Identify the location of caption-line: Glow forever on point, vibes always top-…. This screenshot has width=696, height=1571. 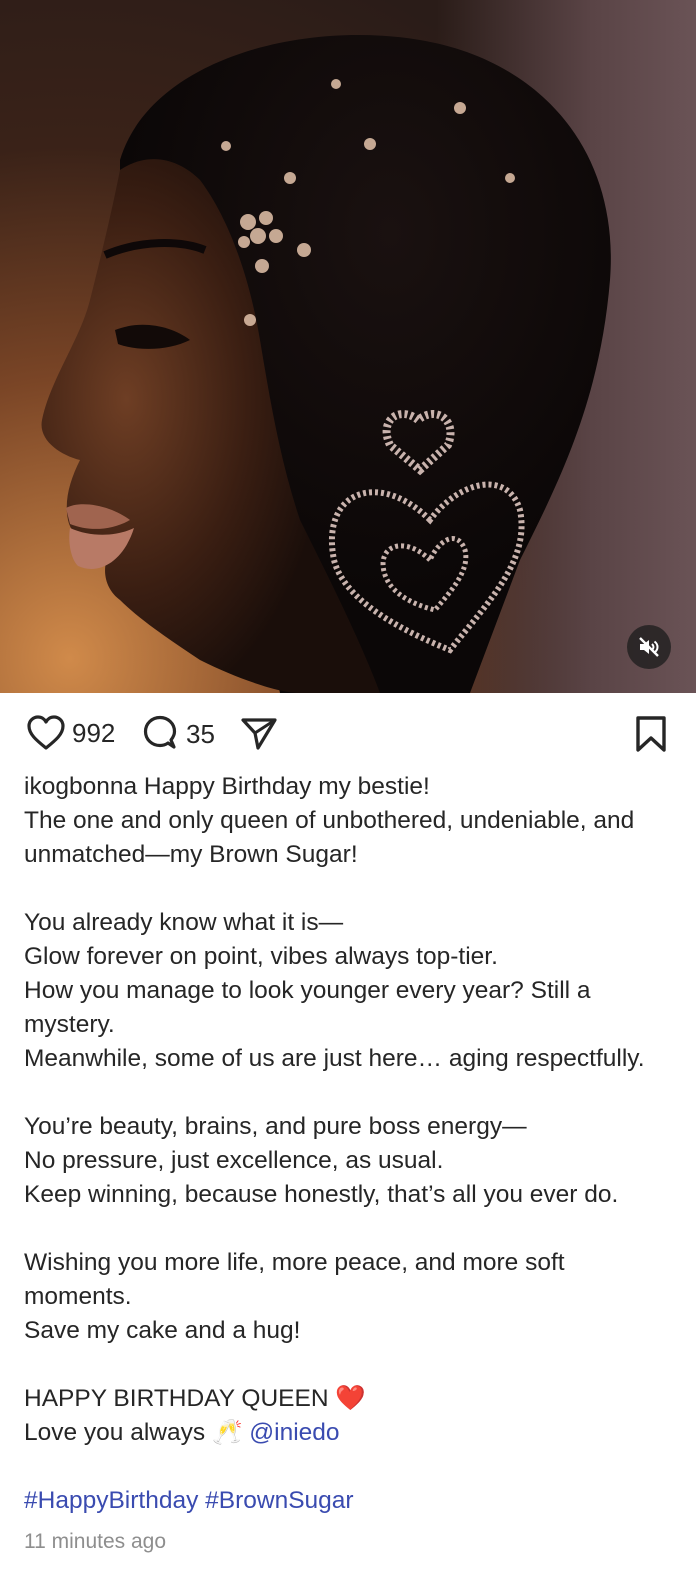
(261, 956).